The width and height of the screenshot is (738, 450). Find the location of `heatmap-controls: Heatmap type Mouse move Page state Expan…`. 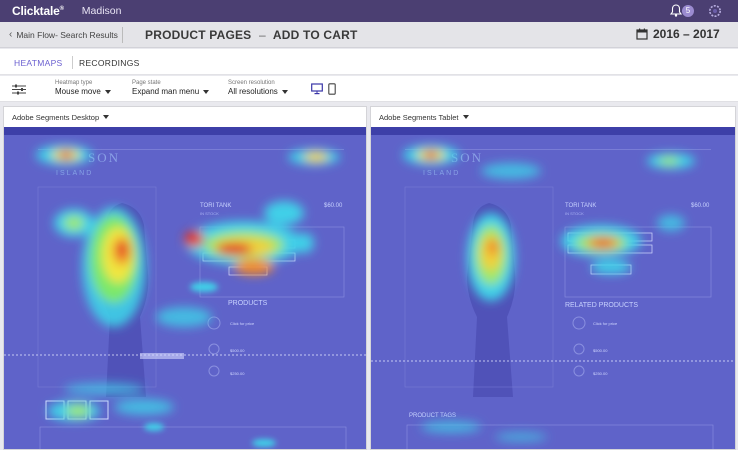

heatmap-controls: Heatmap type Mouse move Page state Expan… is located at coordinates (369, 89).